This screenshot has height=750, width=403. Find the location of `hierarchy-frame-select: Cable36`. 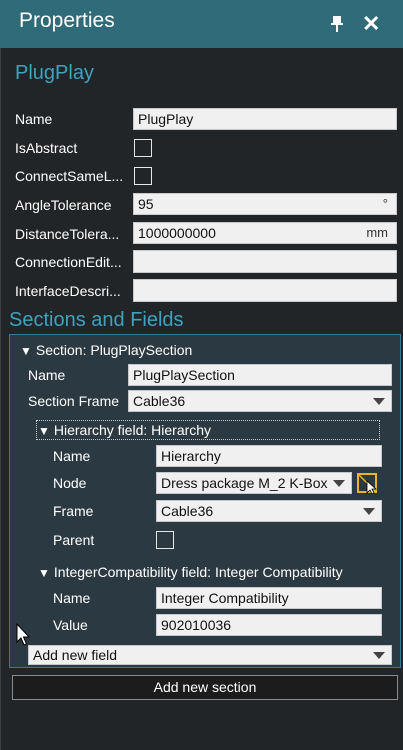

hierarchy-frame-select: Cable36 is located at coordinates (269, 511).